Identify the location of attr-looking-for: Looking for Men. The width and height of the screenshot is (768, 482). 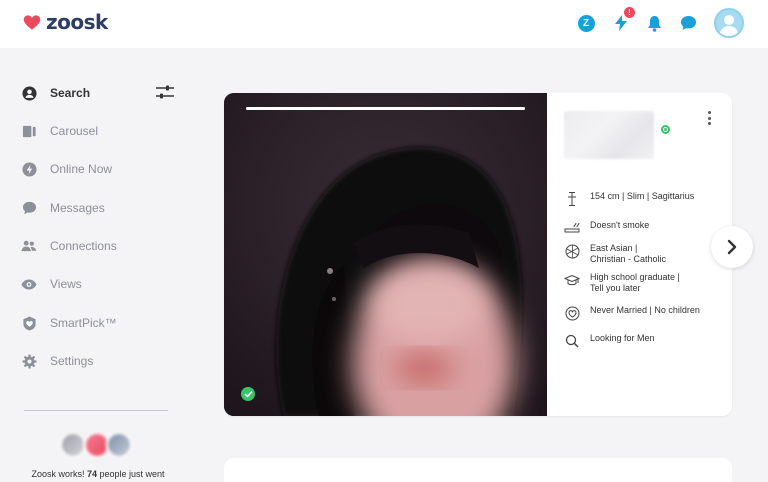
(609, 341).